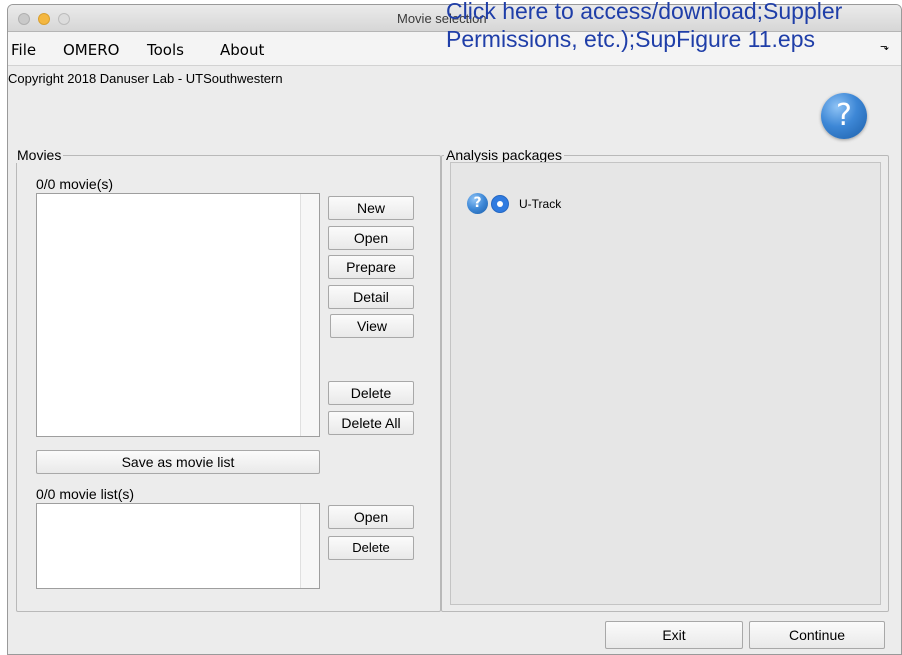 The height and width of the screenshot is (655, 902). I want to click on open-movie-button: Open, so click(371, 238).